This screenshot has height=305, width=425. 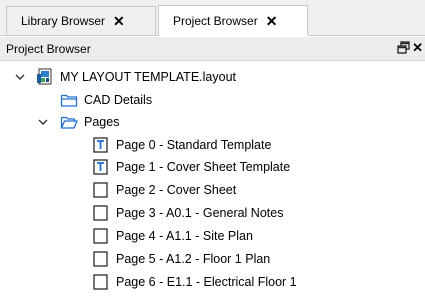 I want to click on tree-item-page: Page 2 - Cover Sheet, so click(x=164, y=190).